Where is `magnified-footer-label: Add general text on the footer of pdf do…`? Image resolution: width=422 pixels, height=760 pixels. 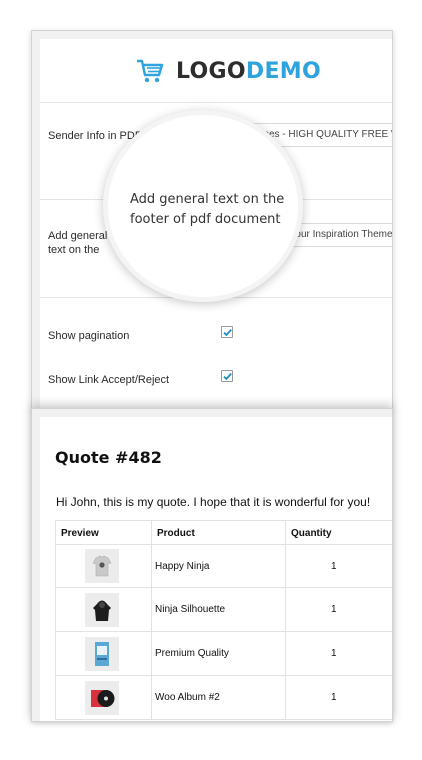 magnified-footer-label: Add general text on the footer of pdf do… is located at coordinates (207, 209).